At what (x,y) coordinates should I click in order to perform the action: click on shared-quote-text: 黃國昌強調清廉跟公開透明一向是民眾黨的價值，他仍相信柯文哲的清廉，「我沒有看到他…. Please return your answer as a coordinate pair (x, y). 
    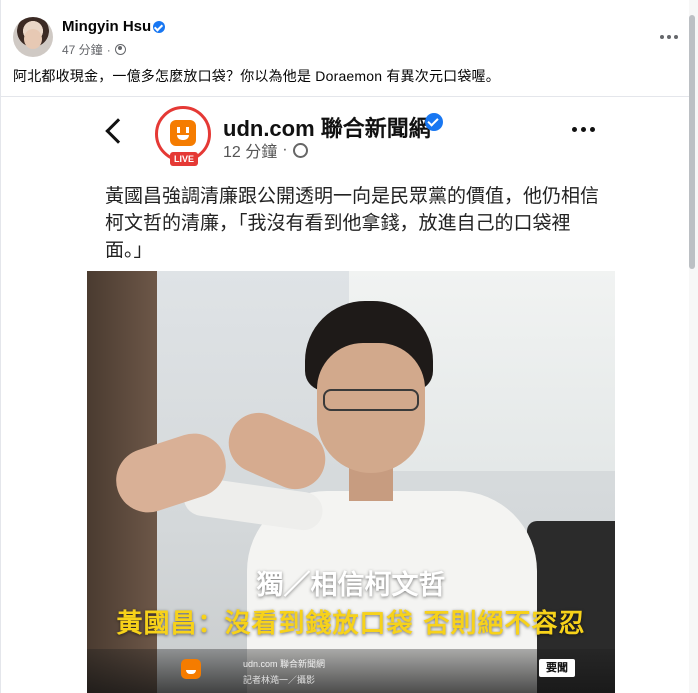
    Looking at the image, I should click on (352, 223).